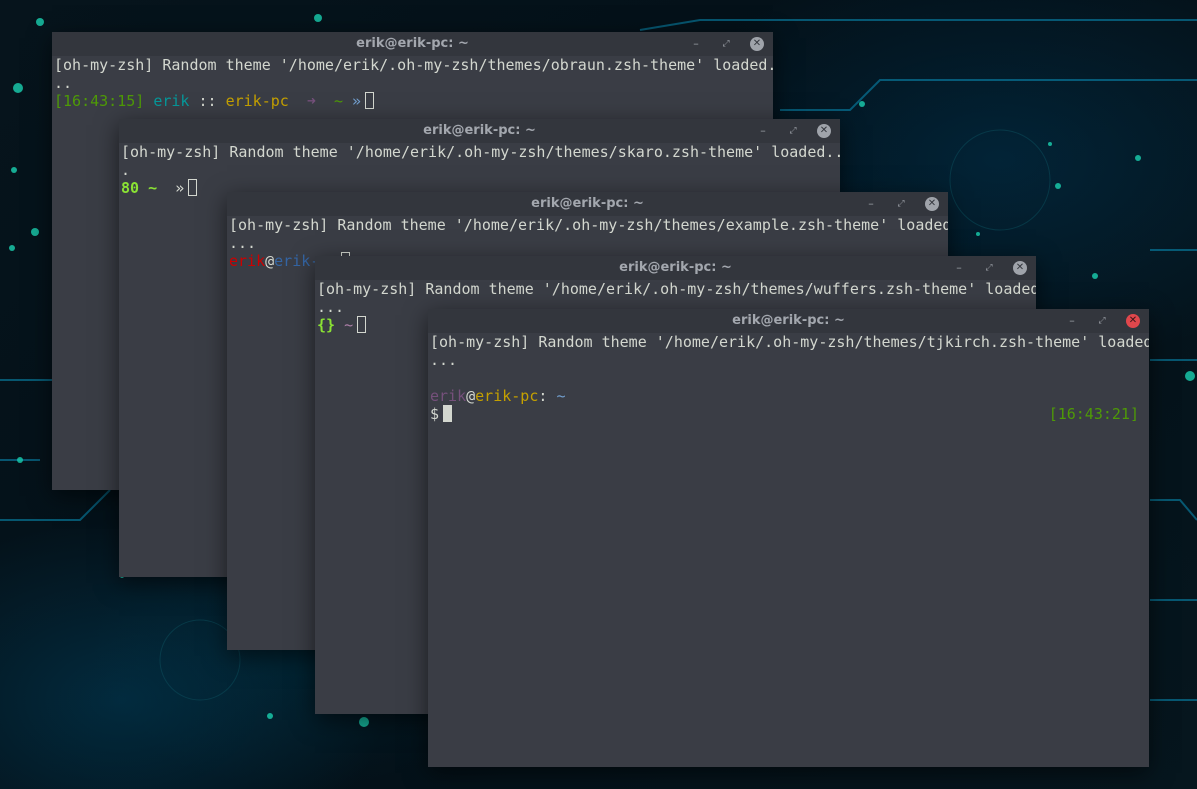 The width and height of the screenshot is (1197, 789). Describe the element at coordinates (63, 83) in the screenshot. I see `loading-dots: ..` at that location.